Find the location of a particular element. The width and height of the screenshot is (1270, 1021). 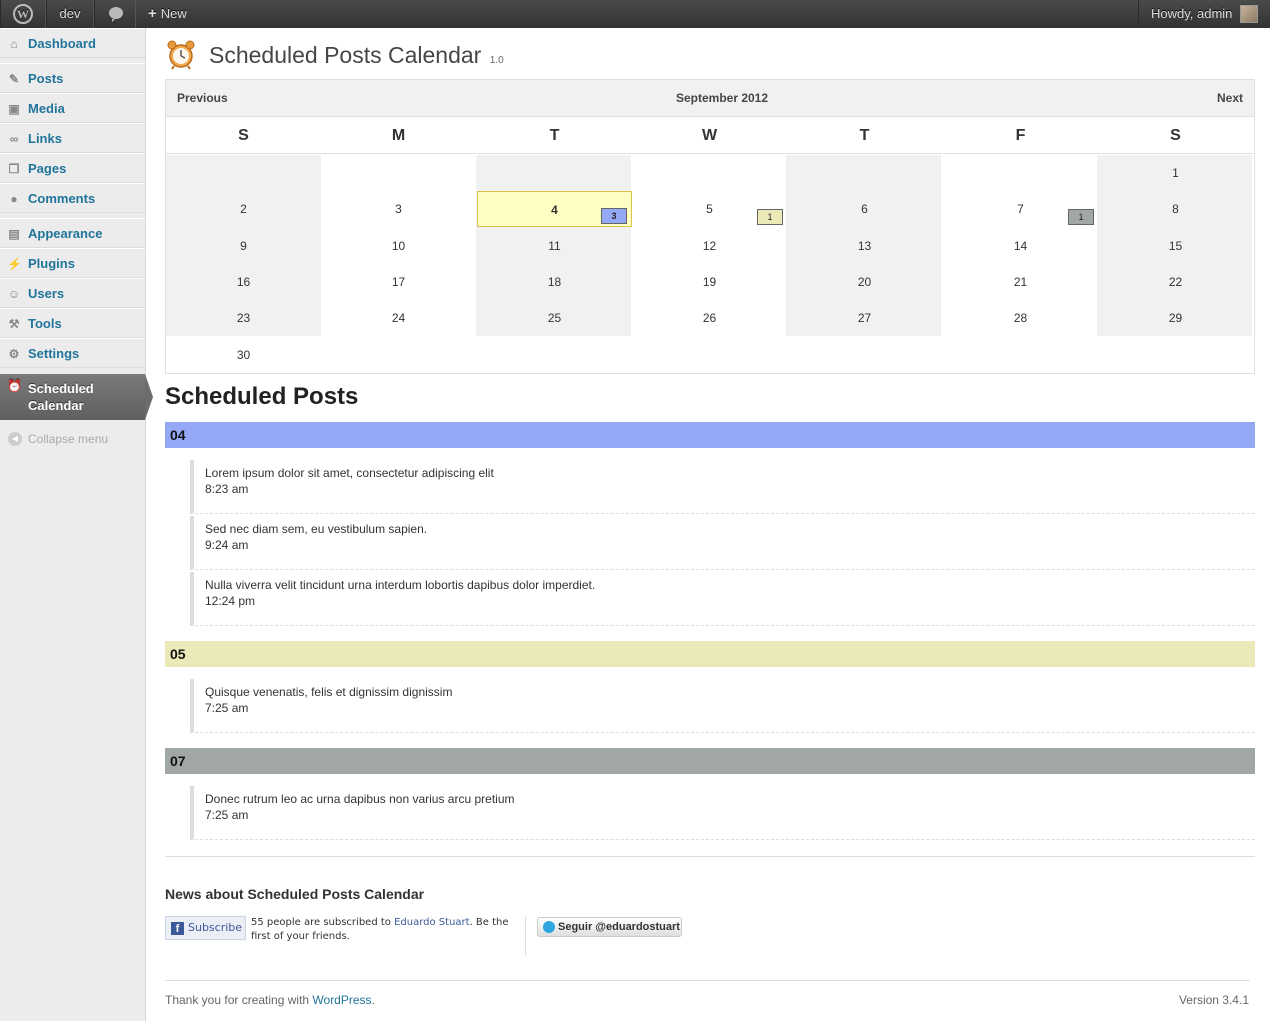

wordpress-link: WordPress is located at coordinates (341, 1000).